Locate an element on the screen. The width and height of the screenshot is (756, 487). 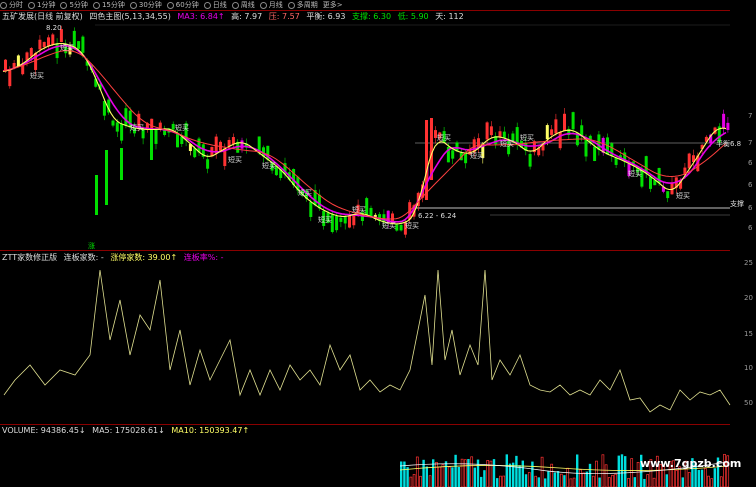
day-value: 天: 112 is located at coordinates (449, 16).